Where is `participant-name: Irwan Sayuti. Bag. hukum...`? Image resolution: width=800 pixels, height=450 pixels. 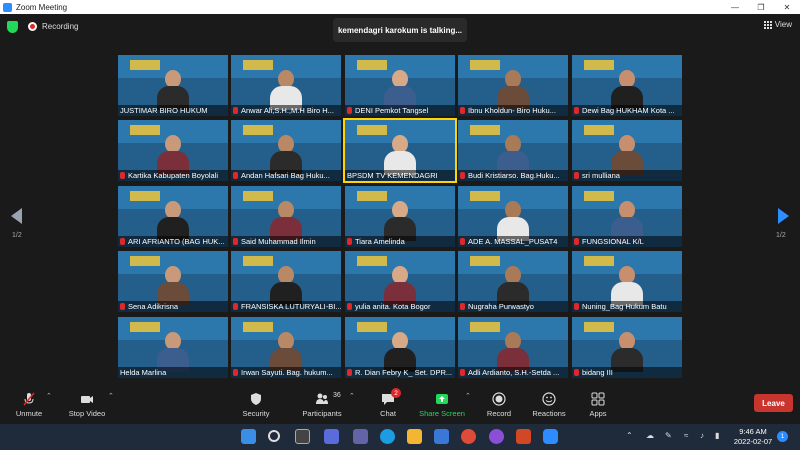 participant-name: Irwan Sayuti. Bag. hukum... is located at coordinates (287, 372).